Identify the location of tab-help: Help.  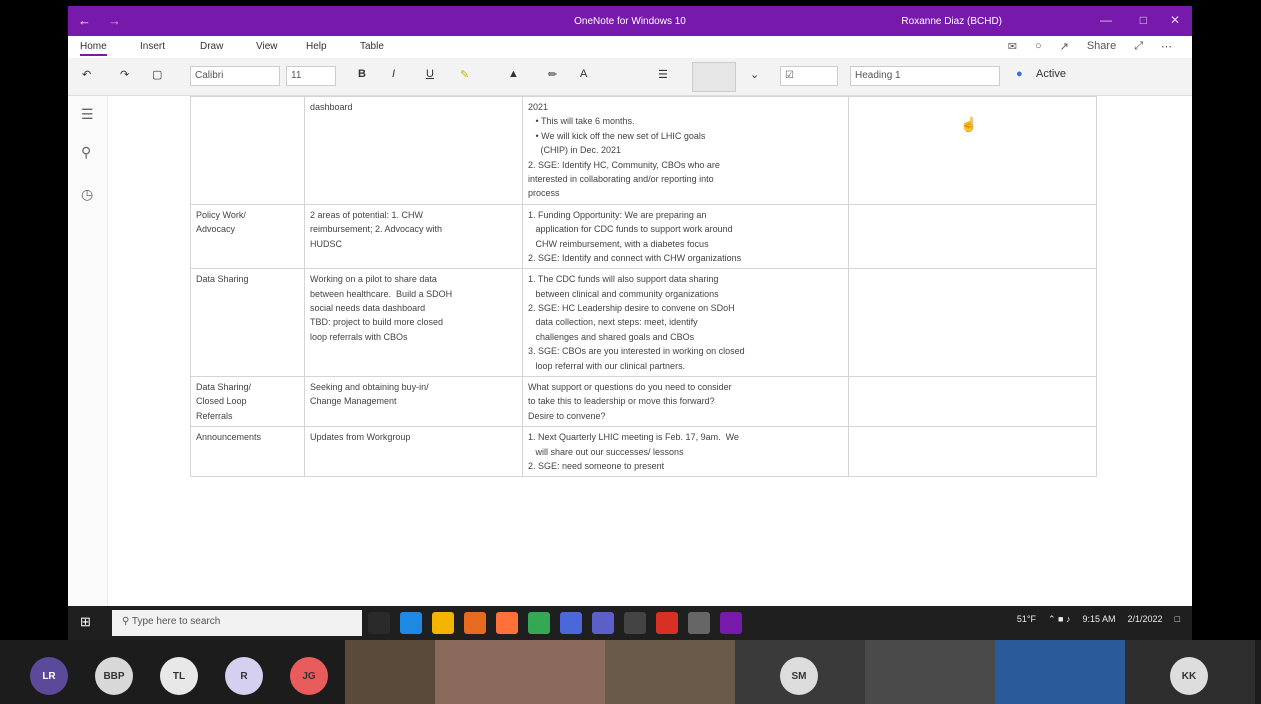
(316, 46).